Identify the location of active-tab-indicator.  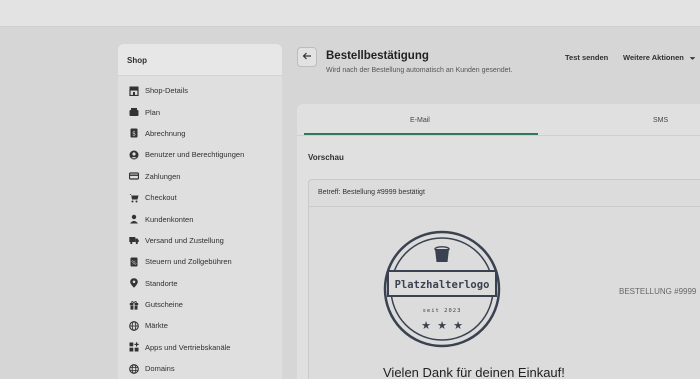
(421, 134).